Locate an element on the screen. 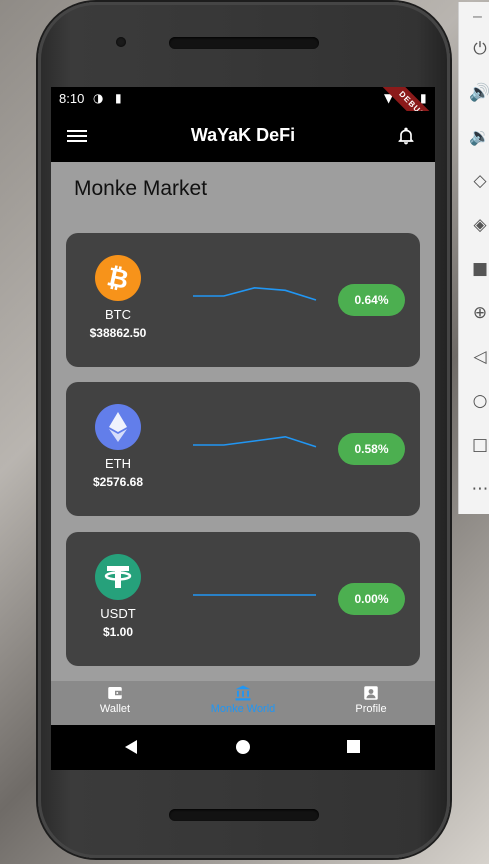 The width and height of the screenshot is (489, 864). volume-down-icon: 🔉 is located at coordinates (479, 137).